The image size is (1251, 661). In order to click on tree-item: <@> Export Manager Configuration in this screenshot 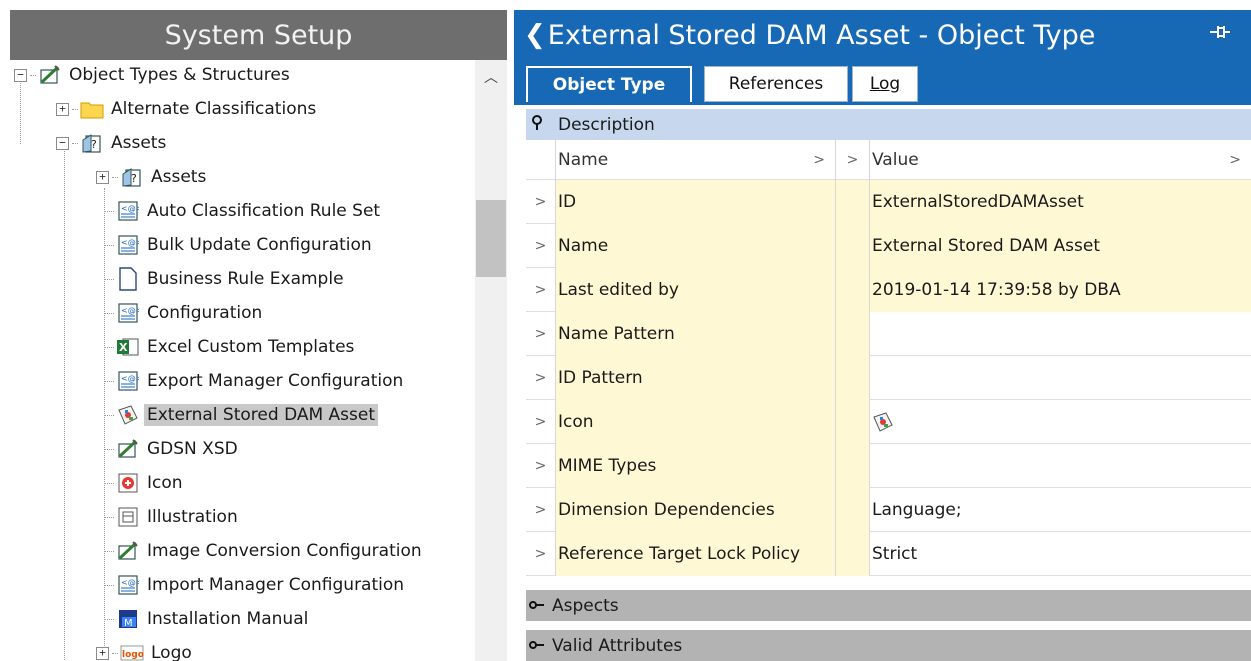, I will do `click(255, 381)`.